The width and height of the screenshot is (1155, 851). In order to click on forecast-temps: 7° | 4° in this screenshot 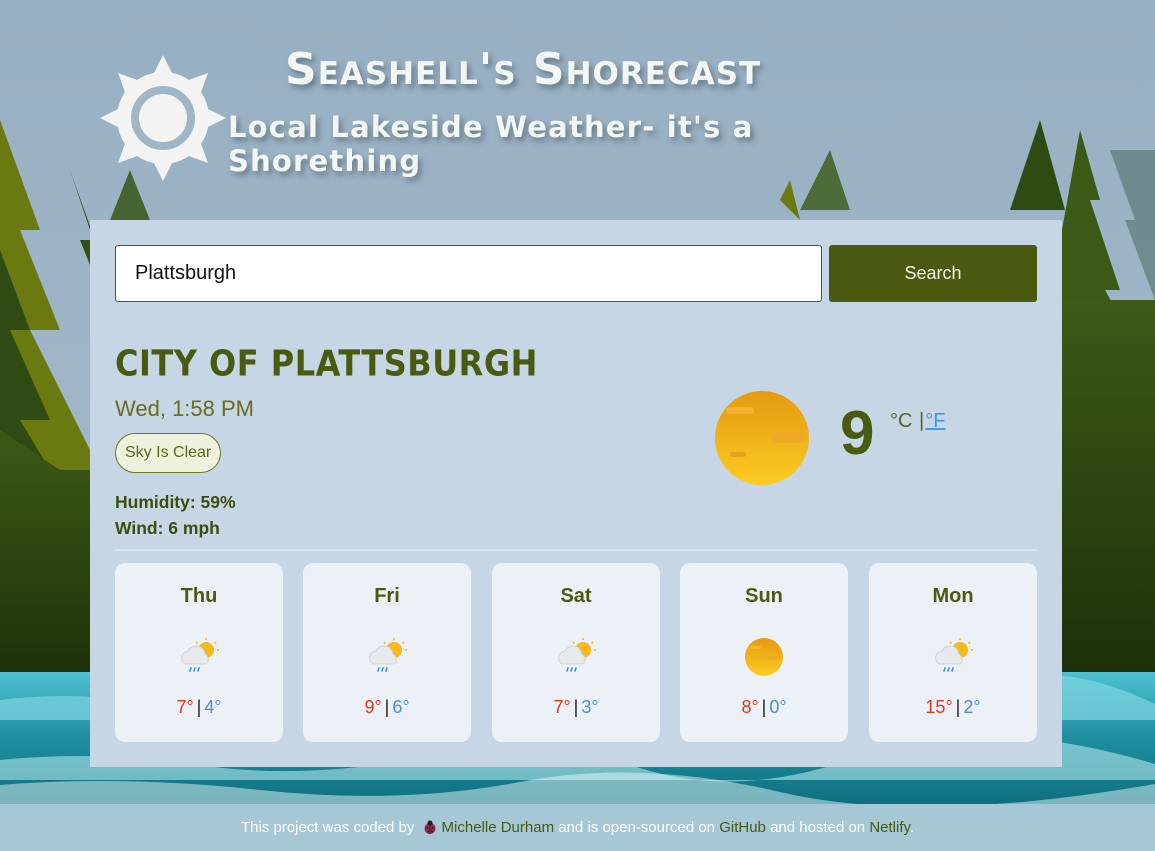, I will do `click(199, 707)`.